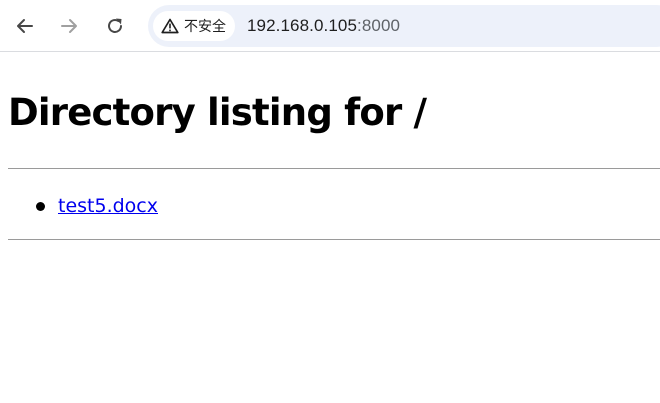  Describe the element at coordinates (334, 239) in the screenshot. I see `divider-bottom` at that location.